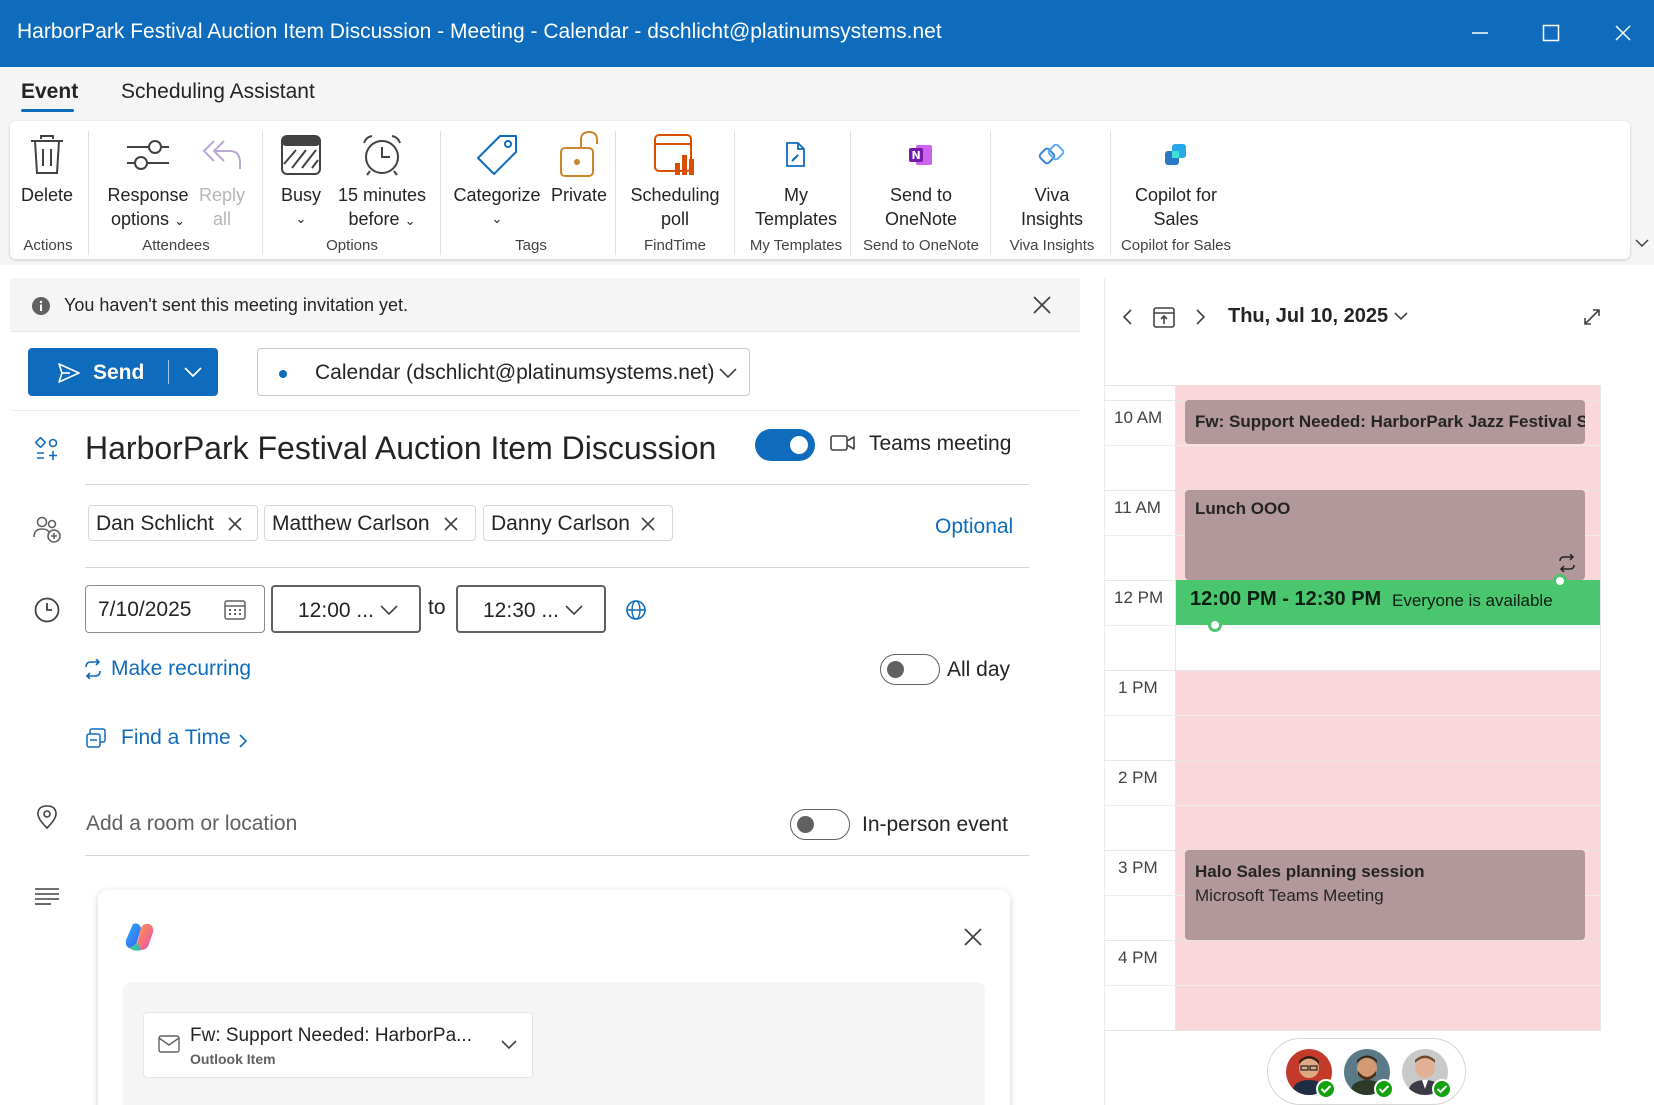 The height and width of the screenshot is (1105, 1654). Describe the element at coordinates (1164, 317) in the screenshot. I see `go-to-today-icon` at that location.